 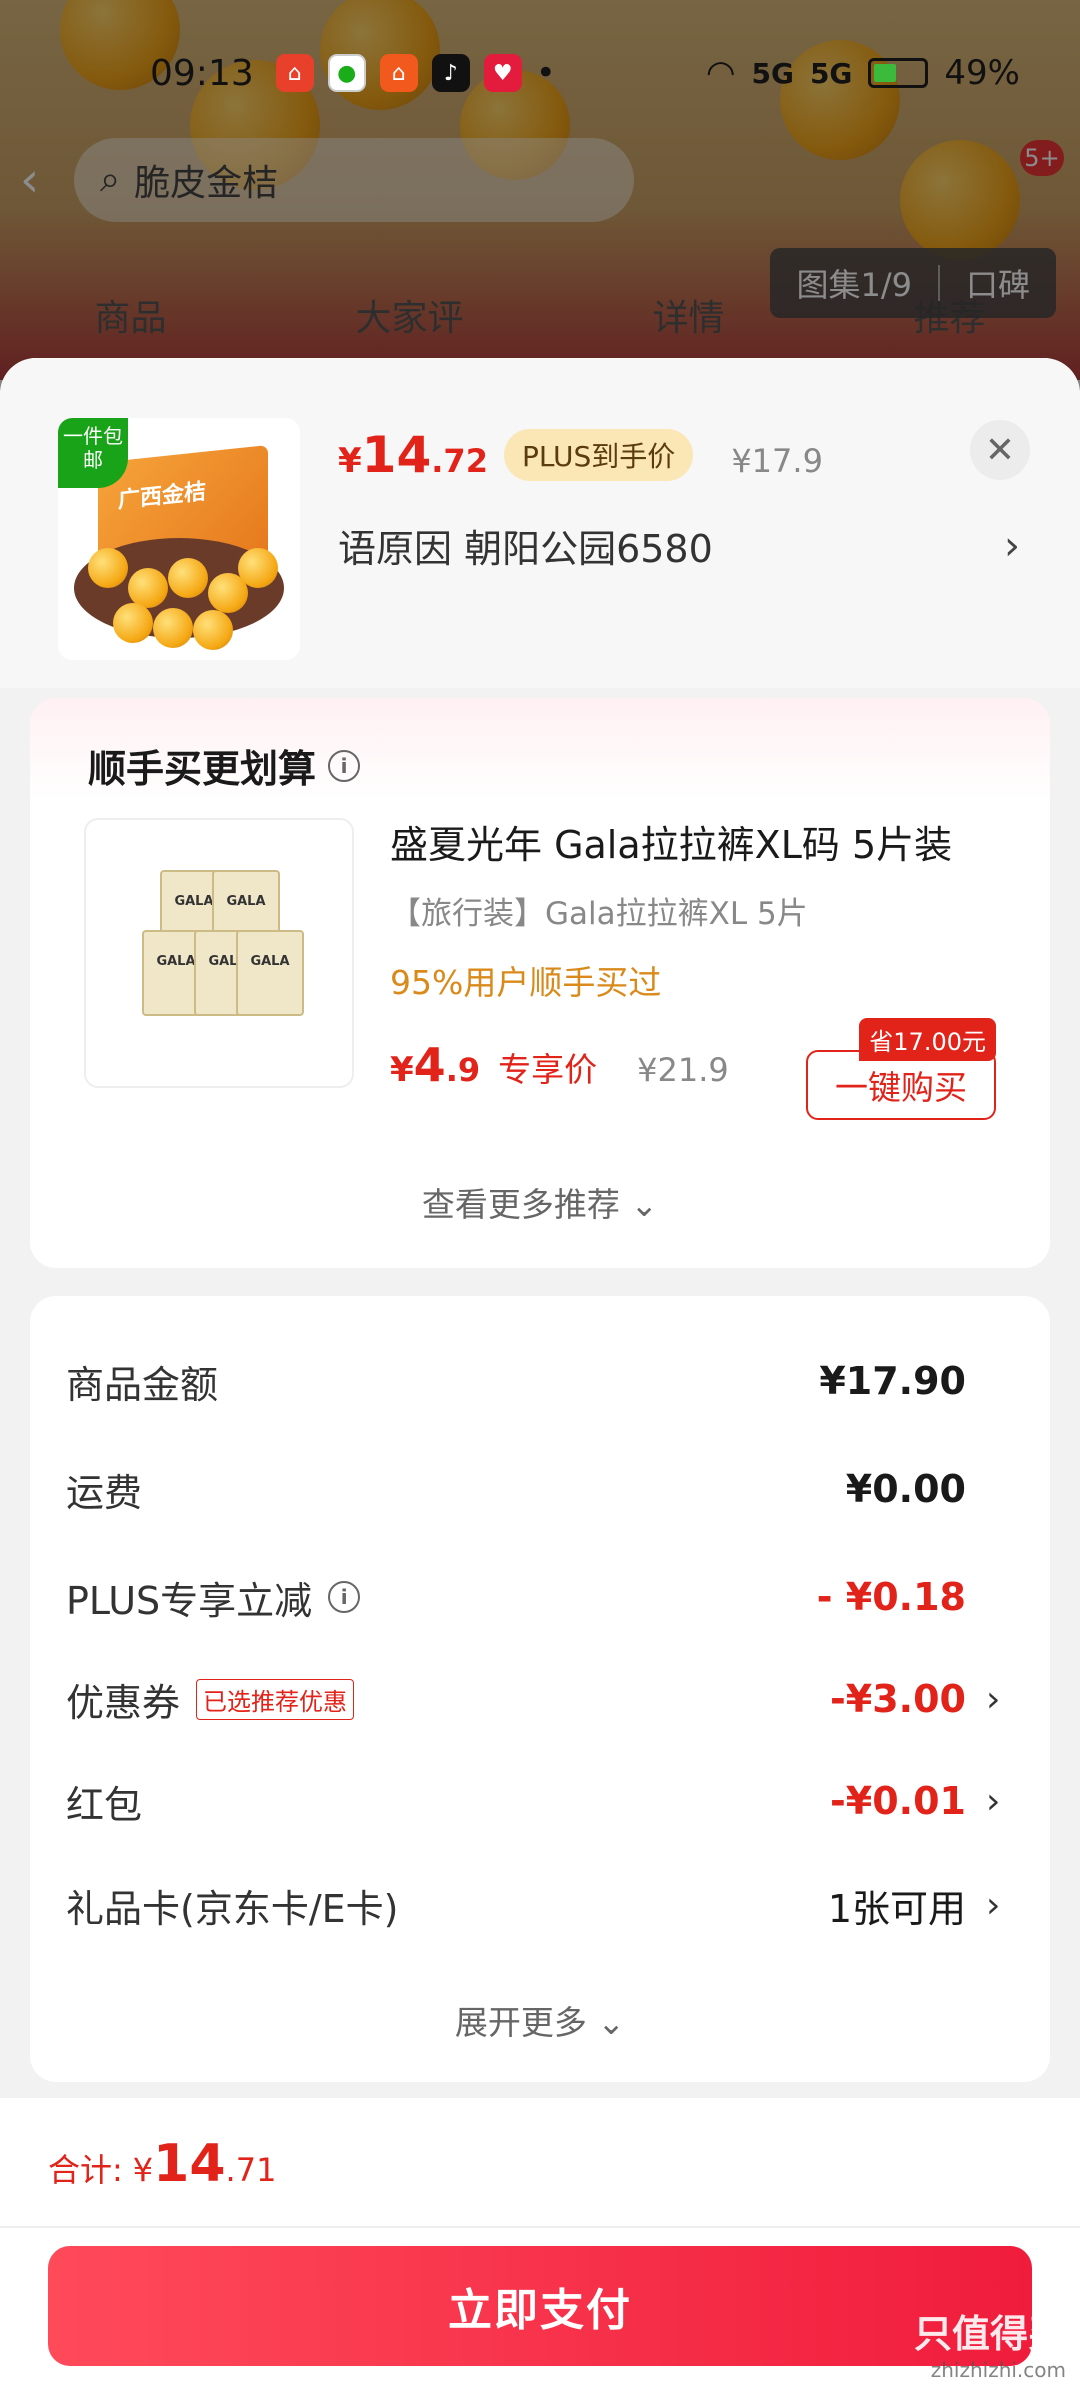 I want to click on status-bar: 09:13 ⌂ ● ⌂ ♪ ♥ • ◠ 5G 5G 49%, so click(x=540, y=73).